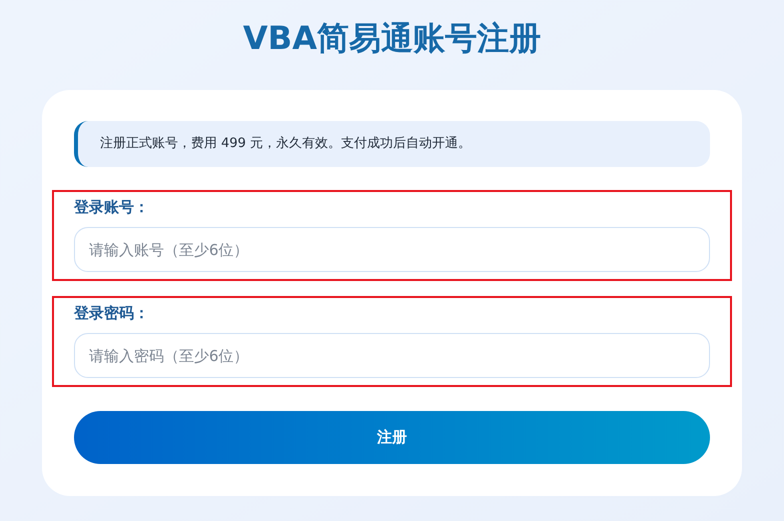 The height and width of the screenshot is (521, 784). Describe the element at coordinates (392, 38) in the screenshot. I see `page-title: VBA简易通账号注册` at that location.